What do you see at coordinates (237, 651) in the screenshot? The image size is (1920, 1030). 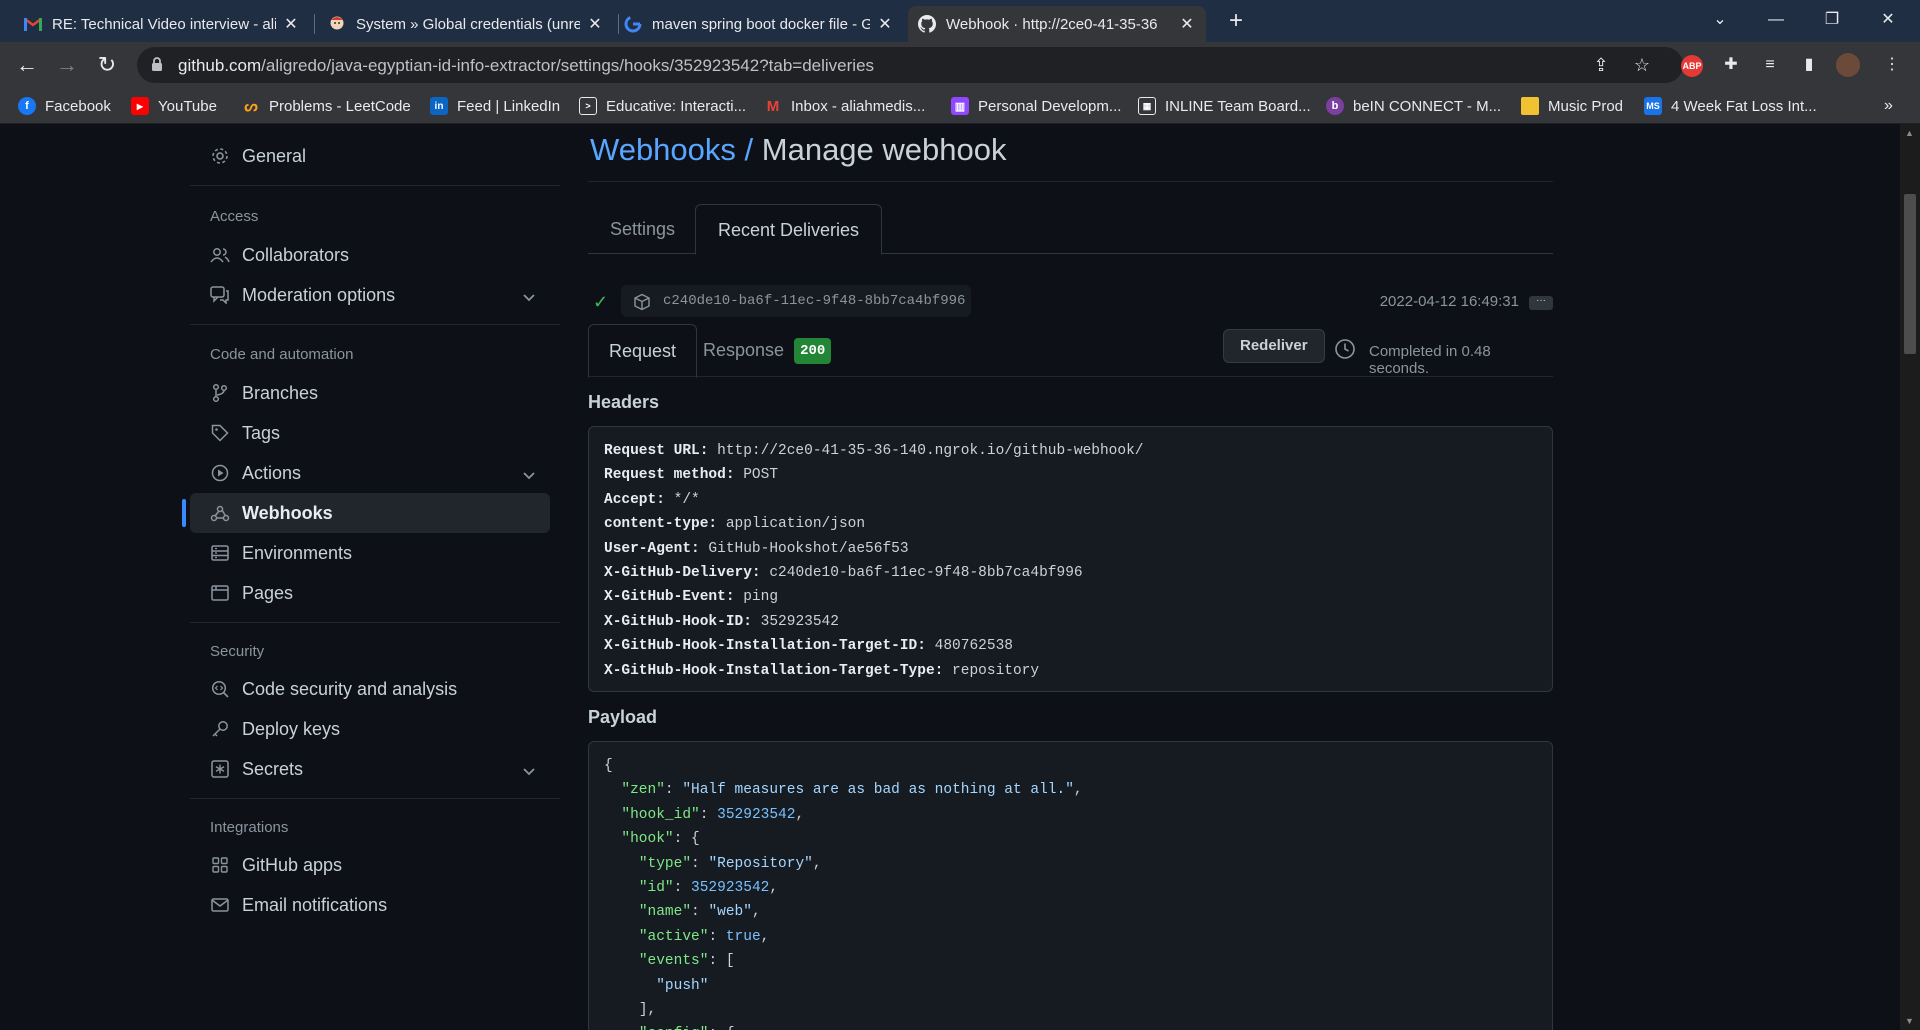 I see `sidebar-heading-security: Security` at bounding box center [237, 651].